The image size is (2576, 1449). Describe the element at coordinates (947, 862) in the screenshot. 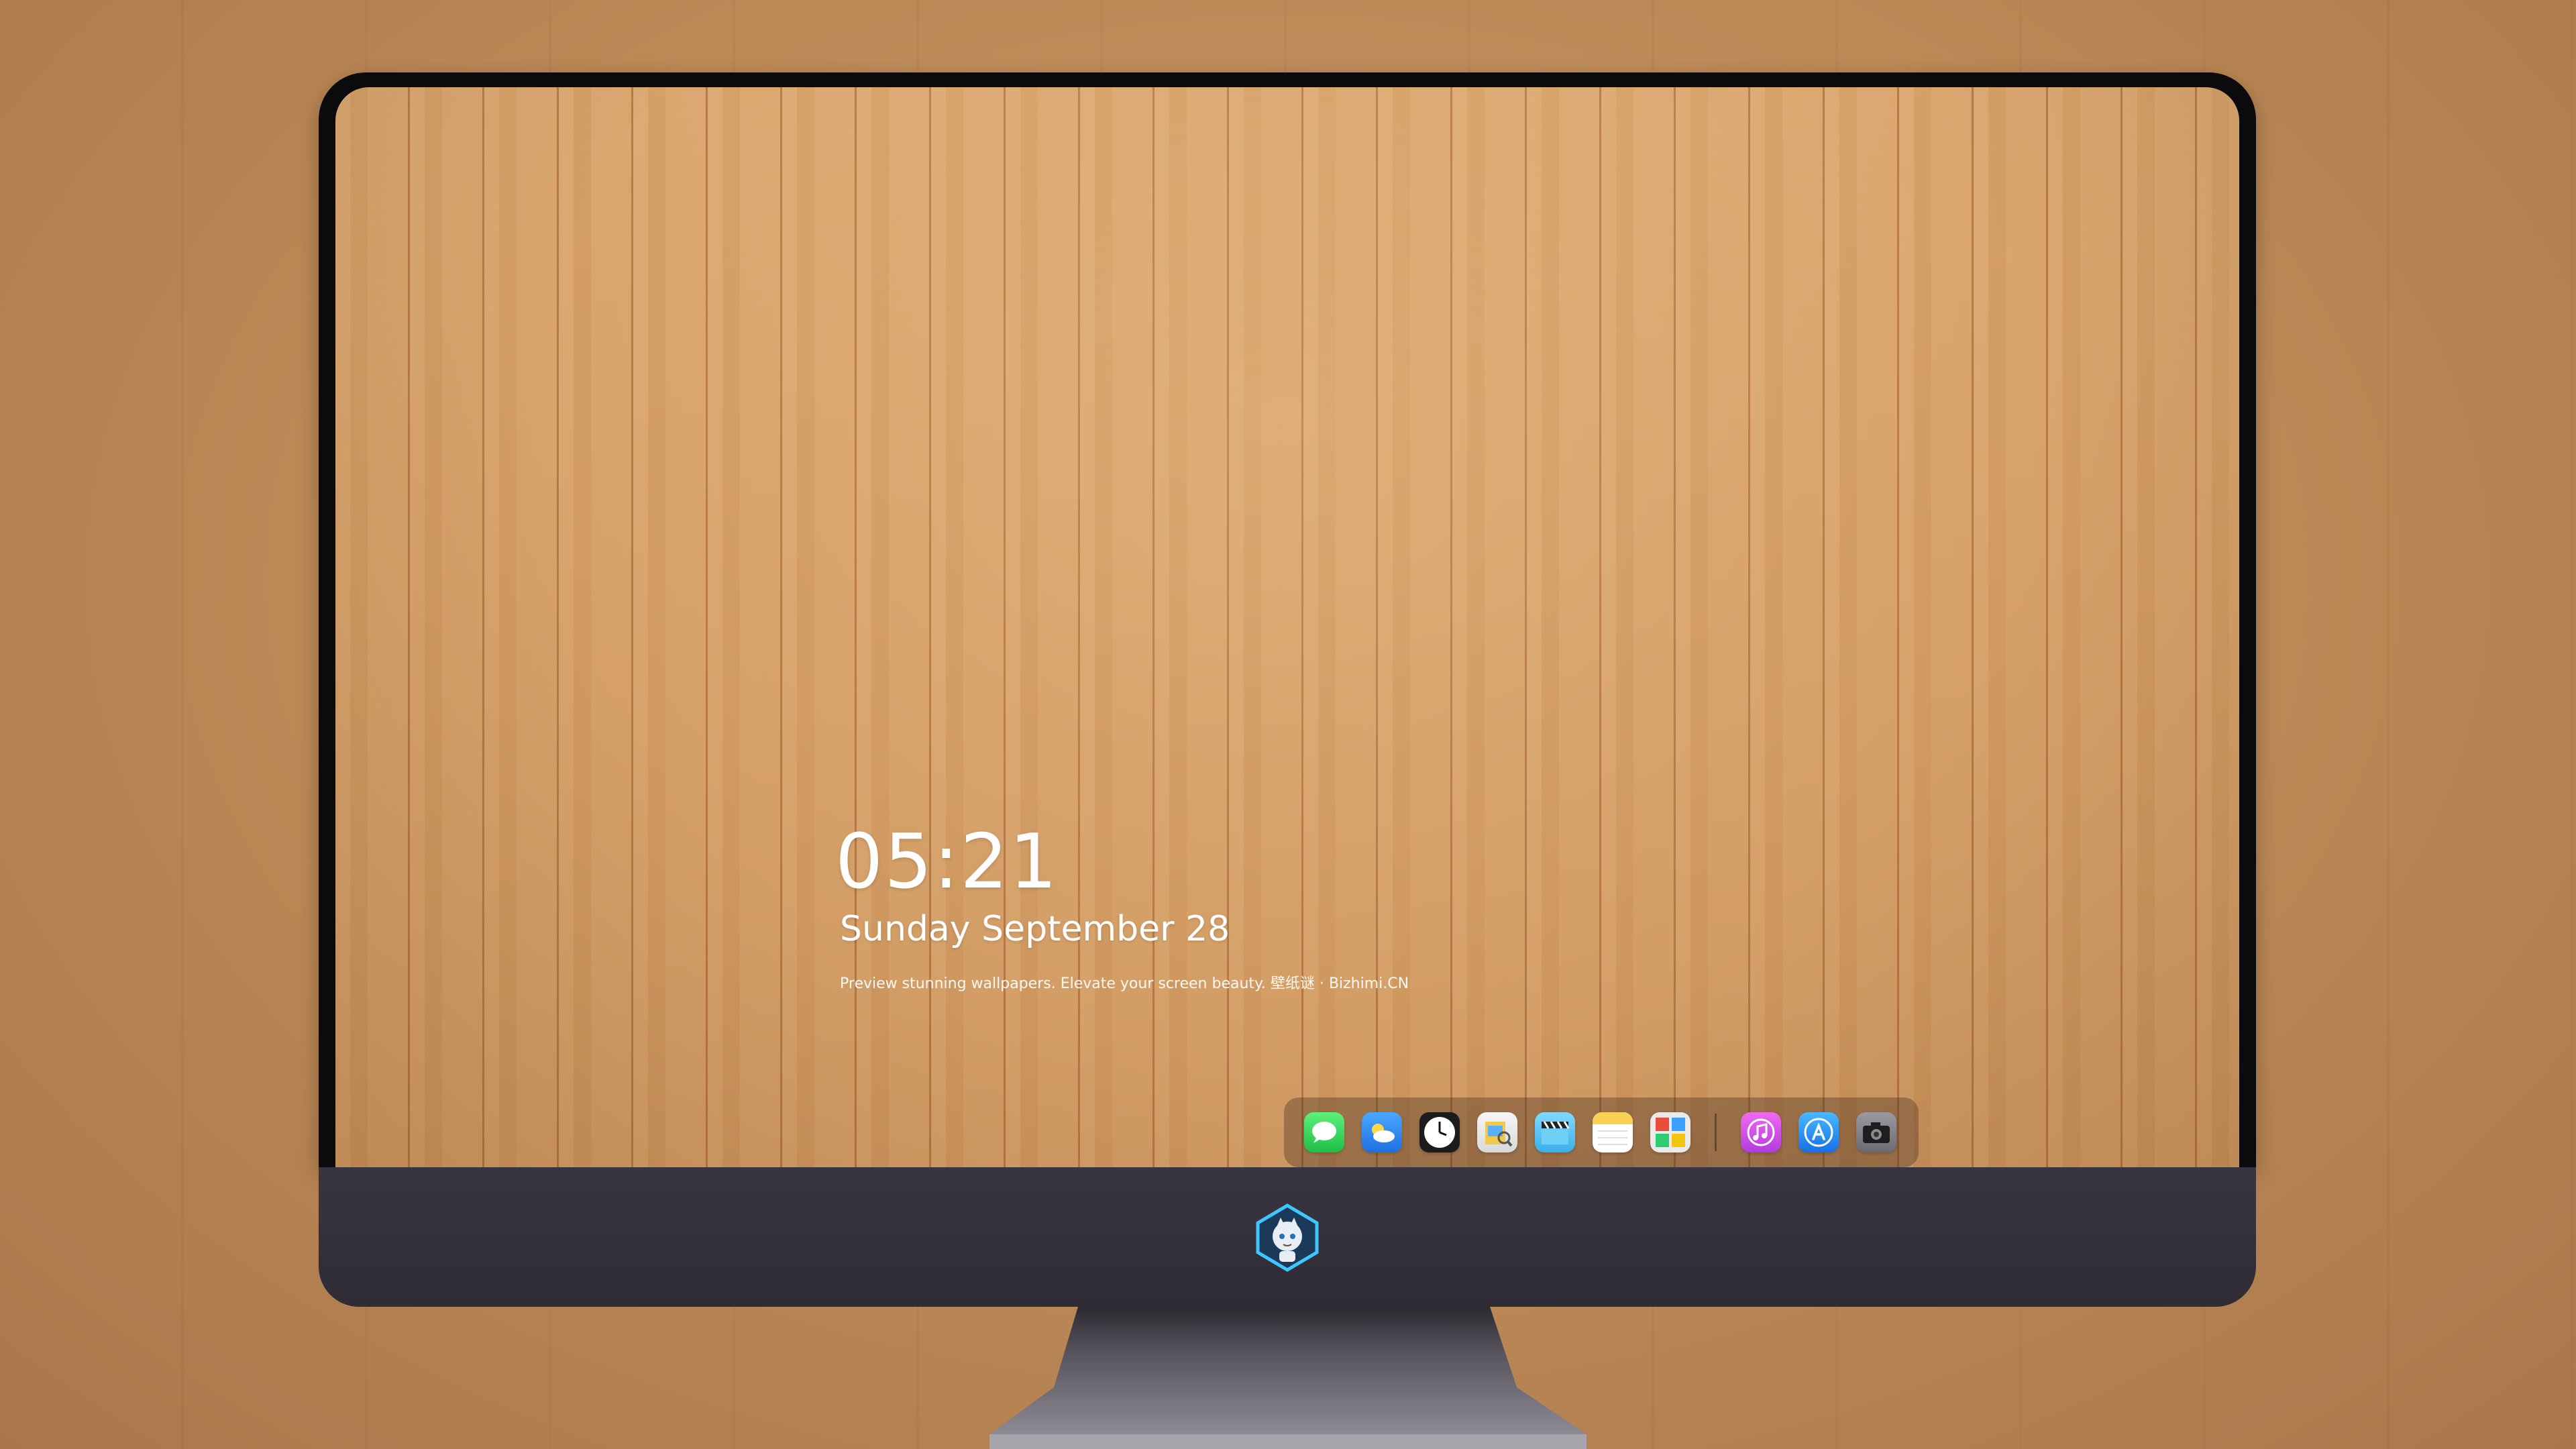

I see `clock-time: 05:21` at that location.